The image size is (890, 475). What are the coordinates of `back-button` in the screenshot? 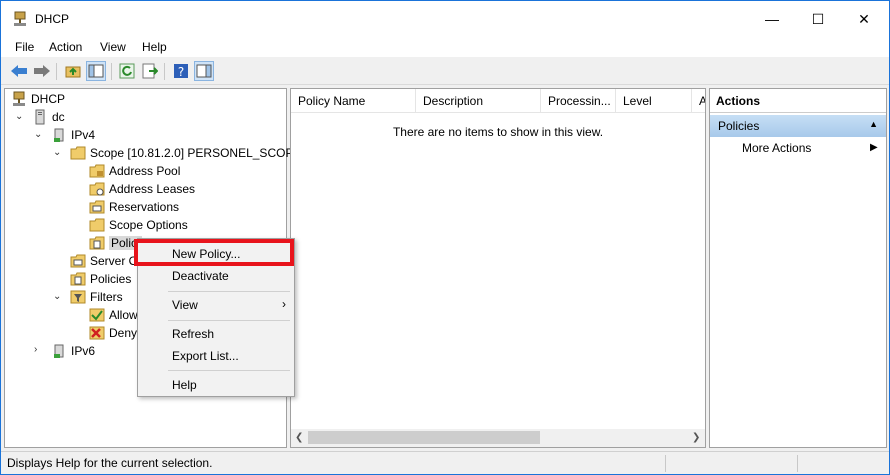 It's located at (19, 71).